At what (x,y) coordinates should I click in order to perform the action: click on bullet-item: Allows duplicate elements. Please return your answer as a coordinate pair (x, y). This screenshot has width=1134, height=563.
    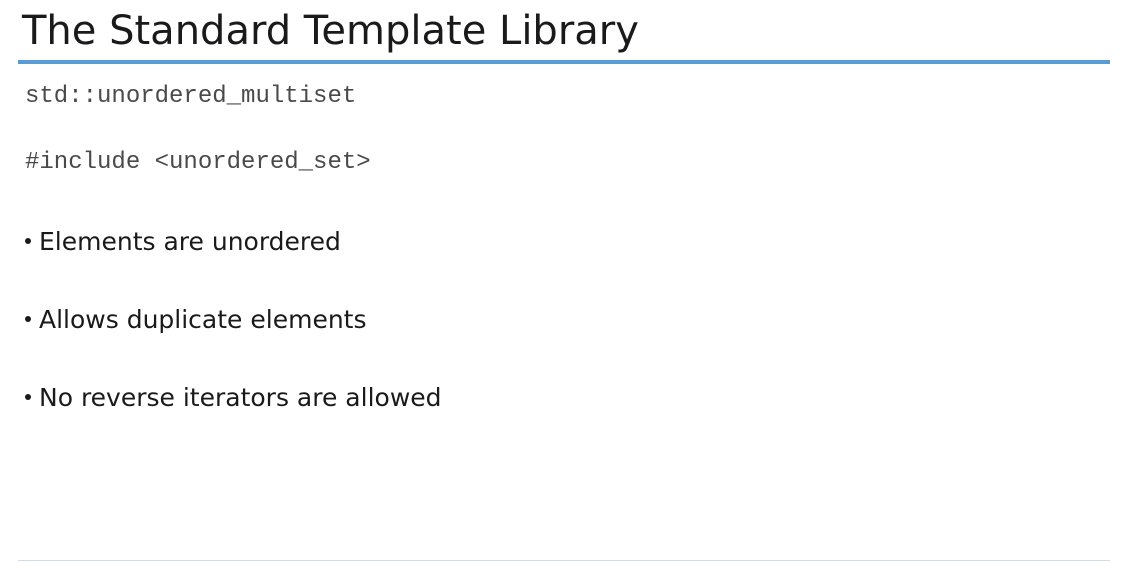
    Looking at the image, I should click on (233, 319).